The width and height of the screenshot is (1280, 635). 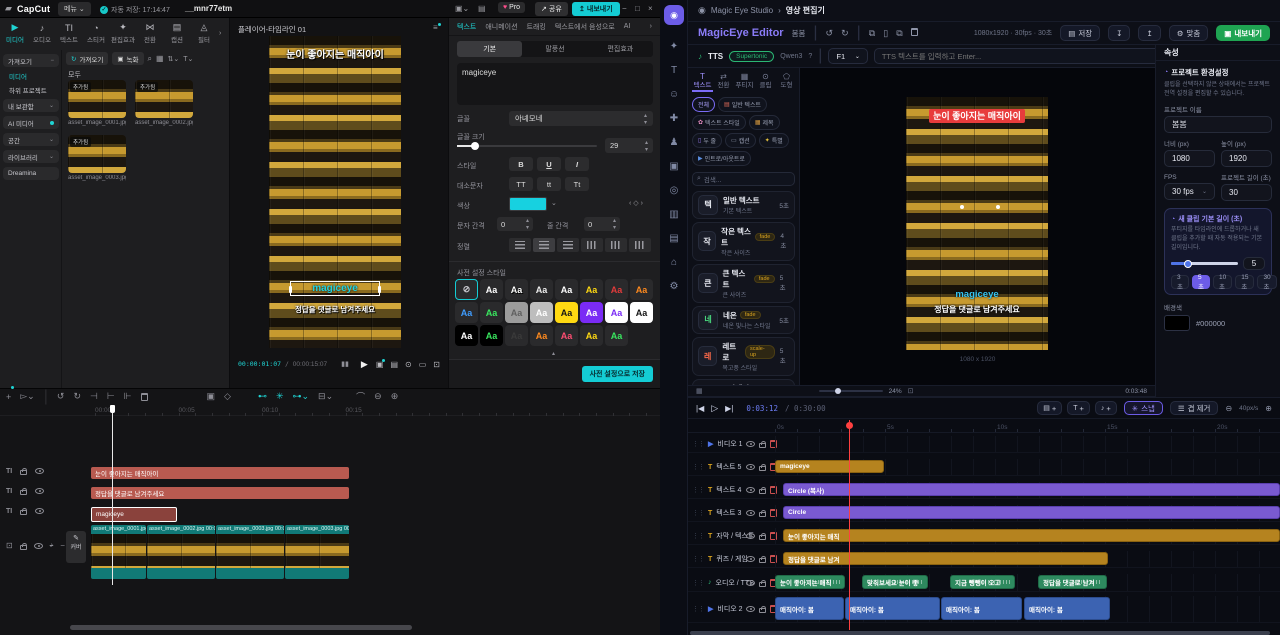 What do you see at coordinates (1027, 490) in the screenshot?
I see `track-lane: Circle (복사)` at bounding box center [1027, 490].